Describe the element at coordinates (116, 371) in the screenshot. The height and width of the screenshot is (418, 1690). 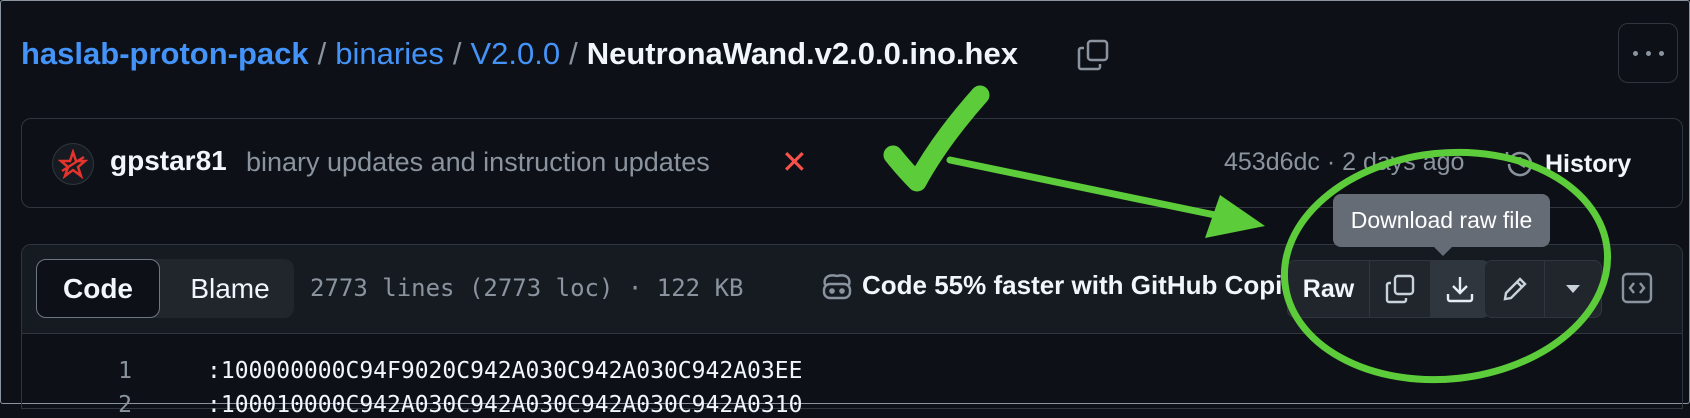
I see `line-number: 1` at that location.